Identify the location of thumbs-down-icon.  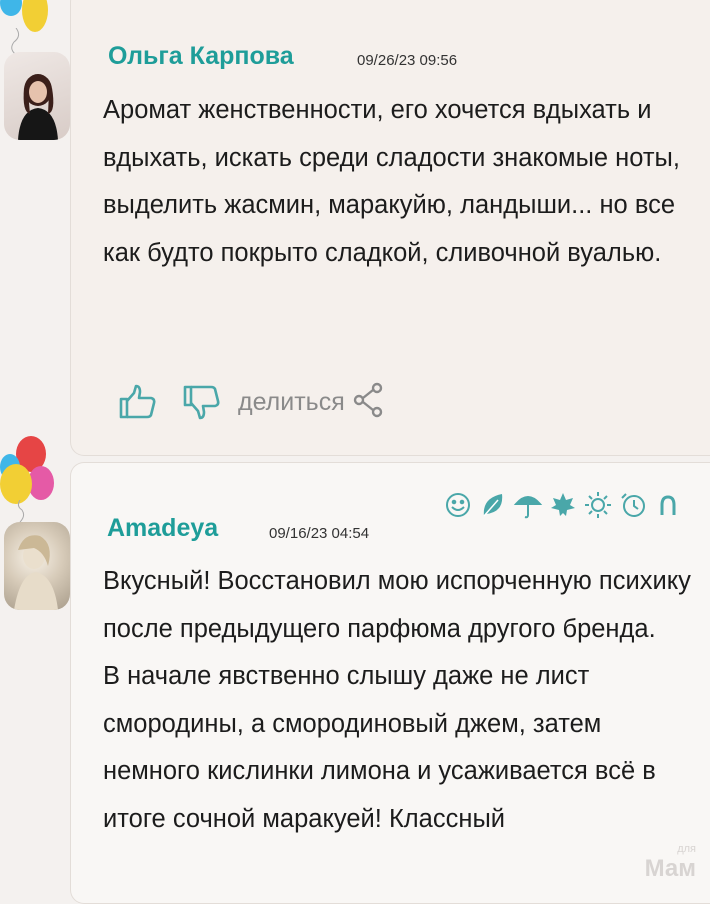
(202, 402).